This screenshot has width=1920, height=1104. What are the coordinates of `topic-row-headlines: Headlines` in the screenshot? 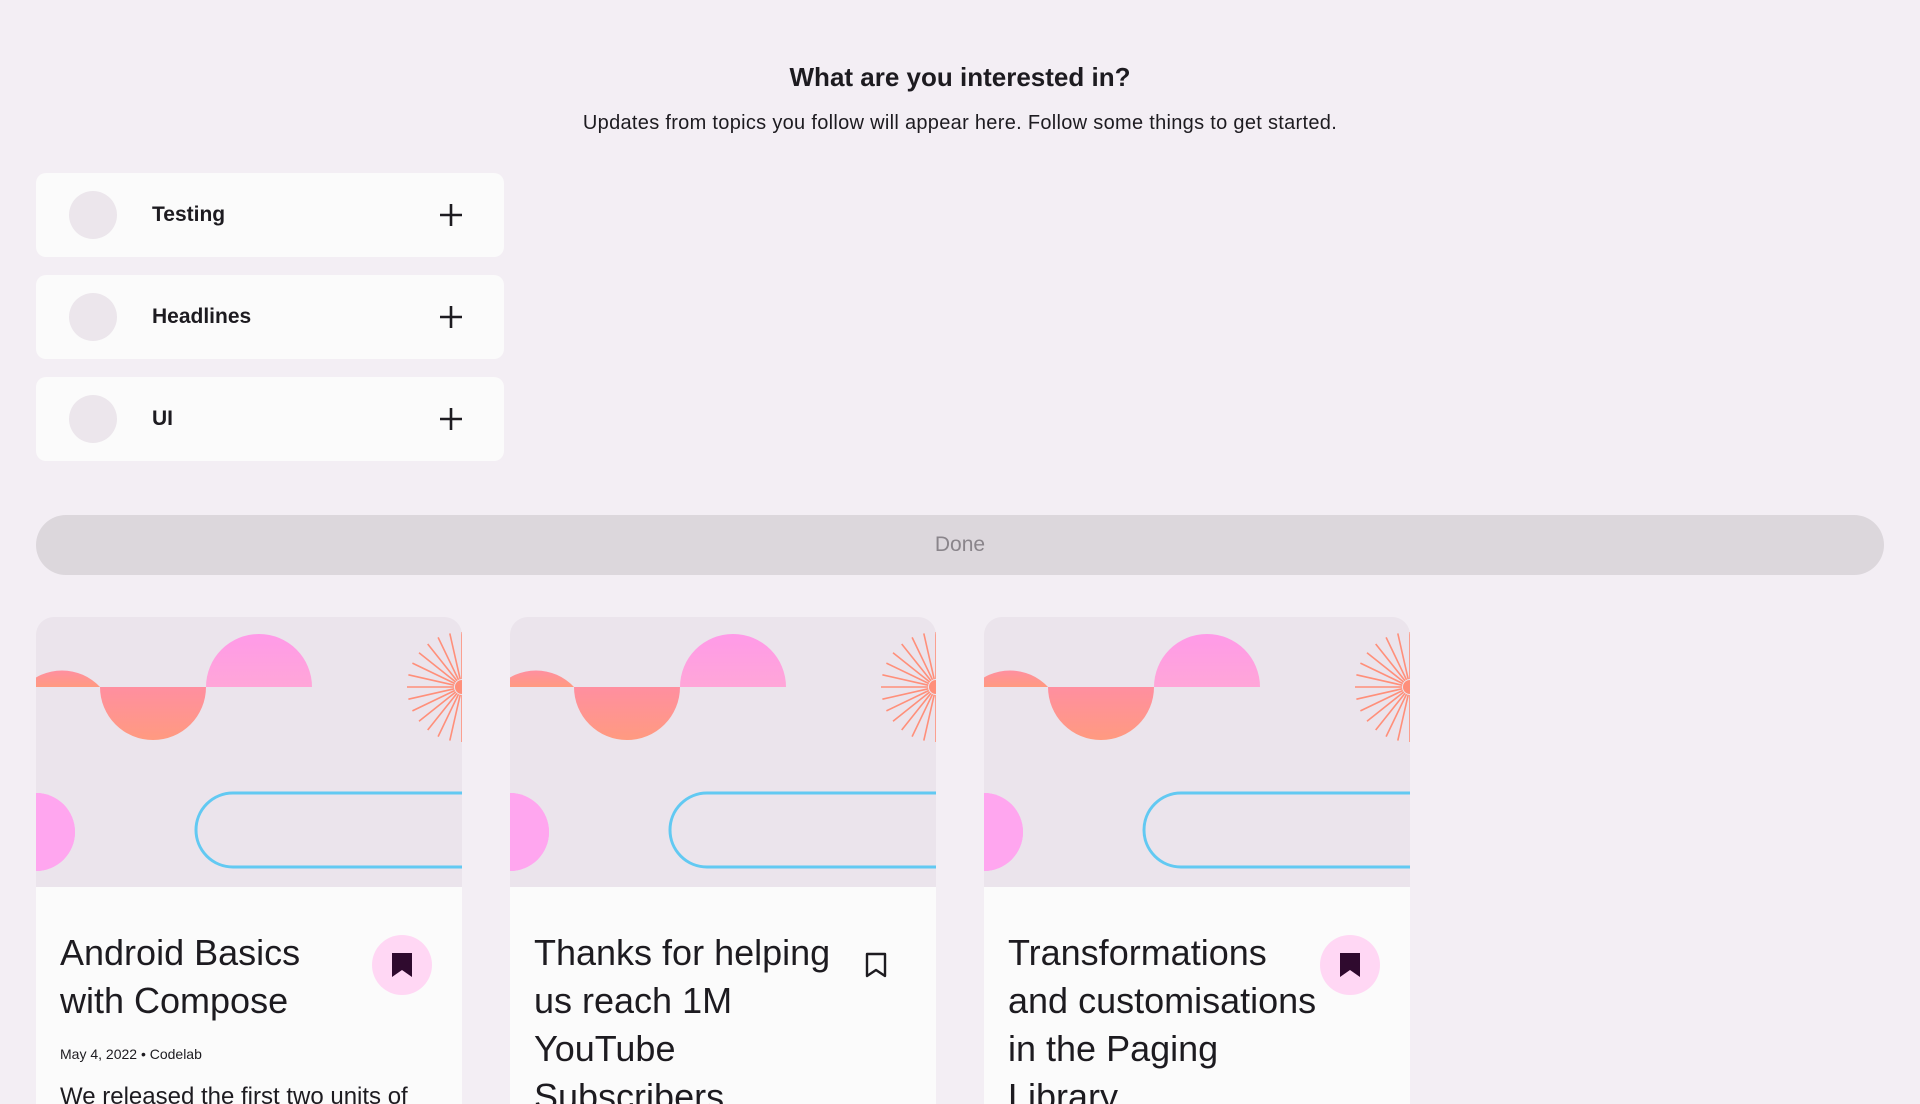 It's located at (270, 317).